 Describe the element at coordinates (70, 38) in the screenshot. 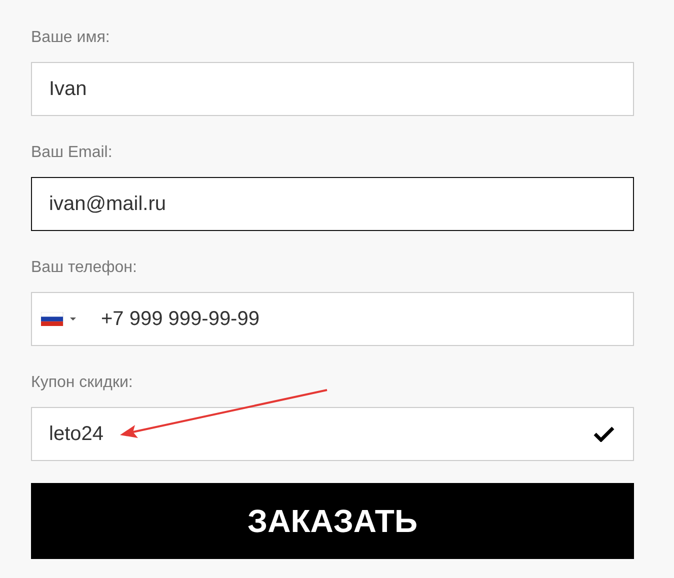

I see `field-label: Ваше имя:` at that location.